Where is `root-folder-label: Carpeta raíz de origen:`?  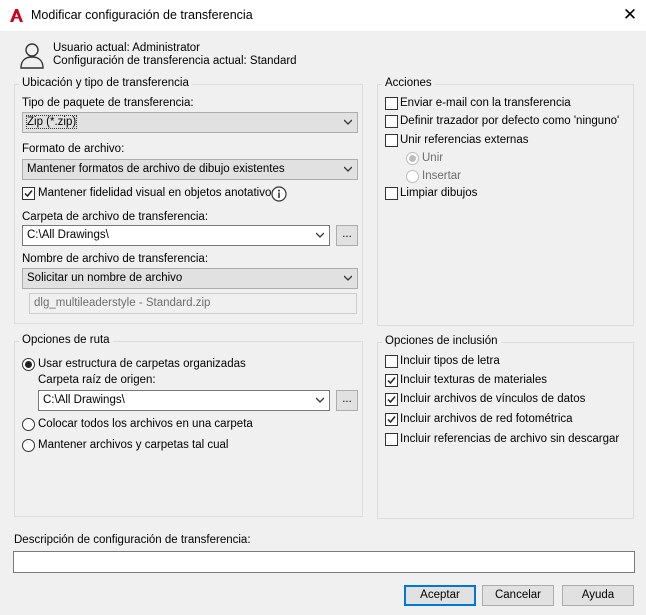 root-folder-label: Carpeta raíz de origen: is located at coordinates (97, 380).